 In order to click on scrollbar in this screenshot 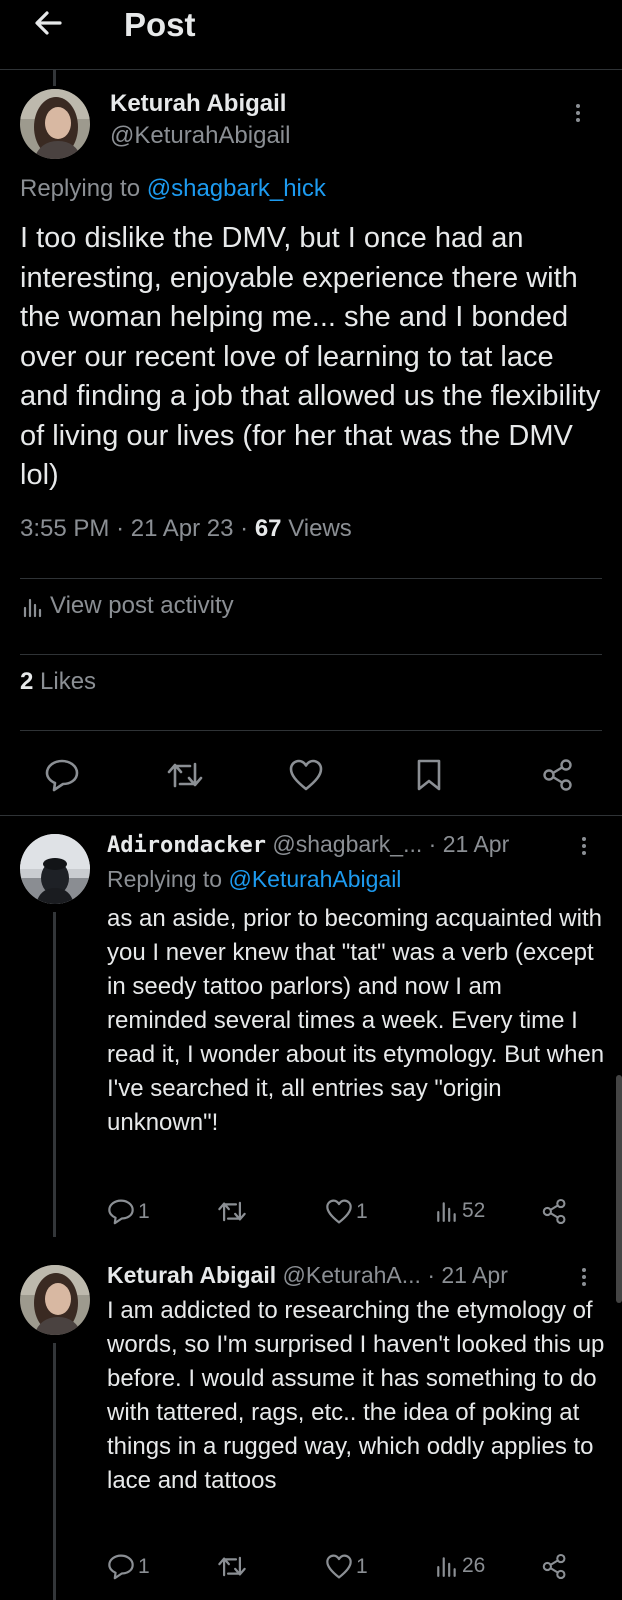, I will do `click(619, 1189)`.